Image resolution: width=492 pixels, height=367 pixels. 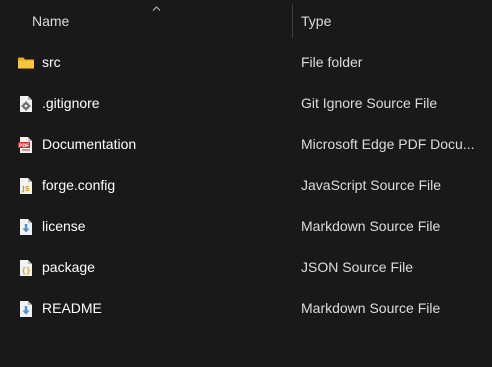 I want to click on file-type: JavaScript Source File, so click(x=371, y=185).